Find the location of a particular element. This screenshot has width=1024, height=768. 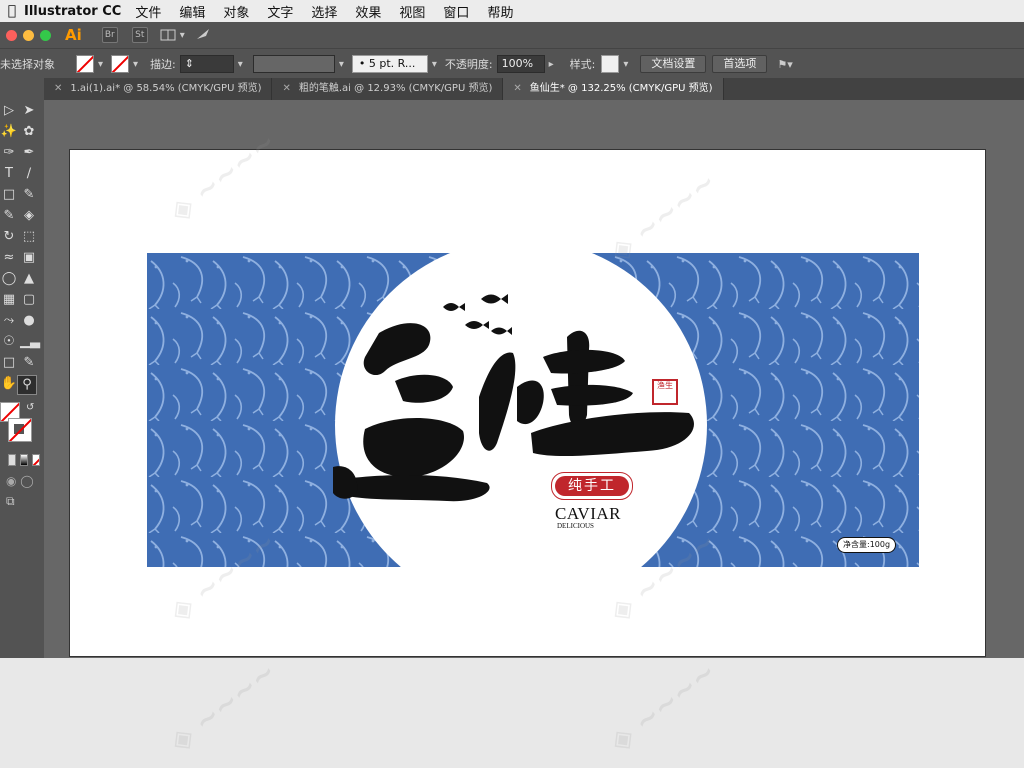

menu-help: 帮助 is located at coordinates (500, 11).